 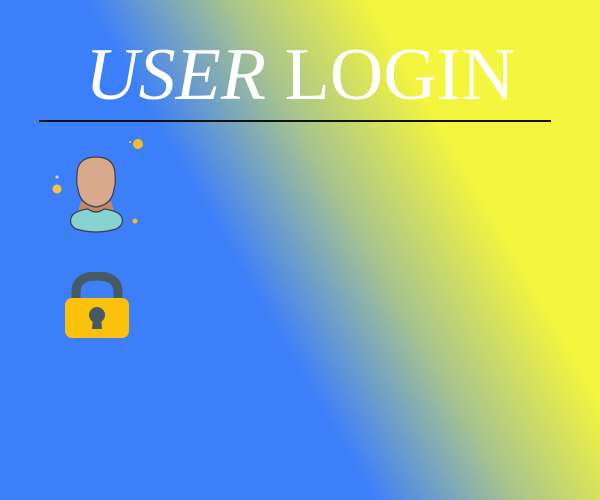 I want to click on title-divider, so click(x=295, y=121).